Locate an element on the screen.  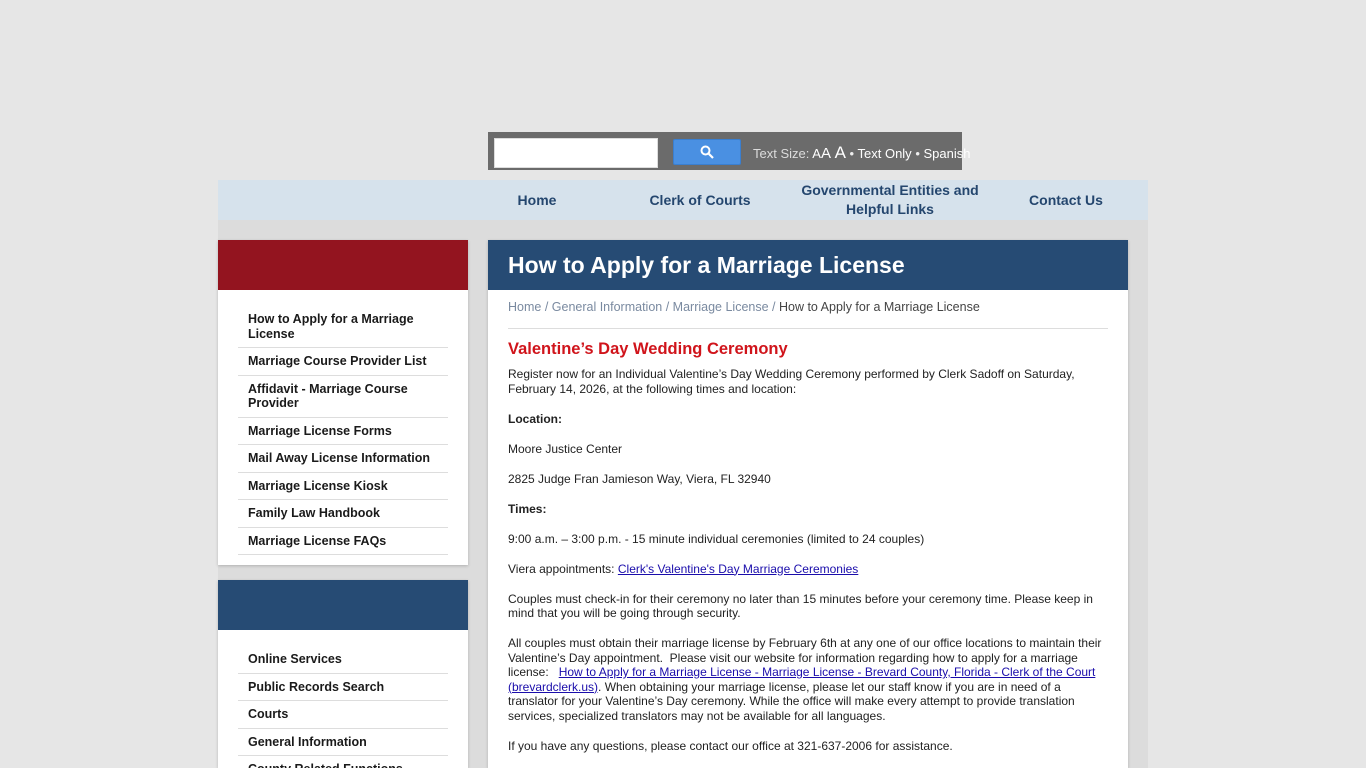
sidebar-header-red is located at coordinates (343, 265).